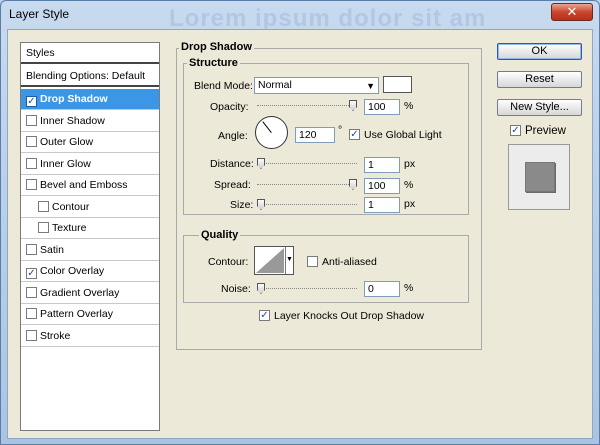  Describe the element at coordinates (232, 164) in the screenshot. I see `distance-label: Distance:` at that location.